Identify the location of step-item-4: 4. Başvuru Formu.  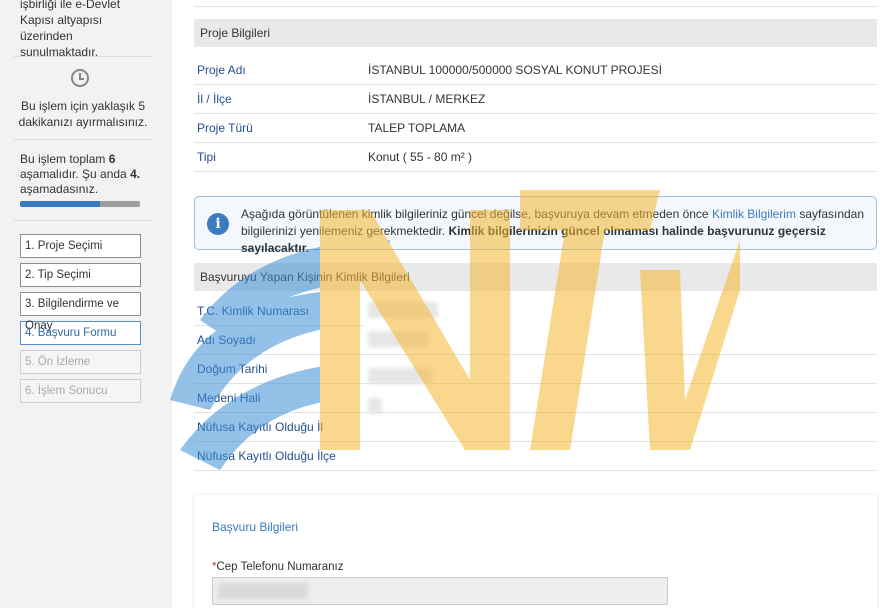
(80, 333).